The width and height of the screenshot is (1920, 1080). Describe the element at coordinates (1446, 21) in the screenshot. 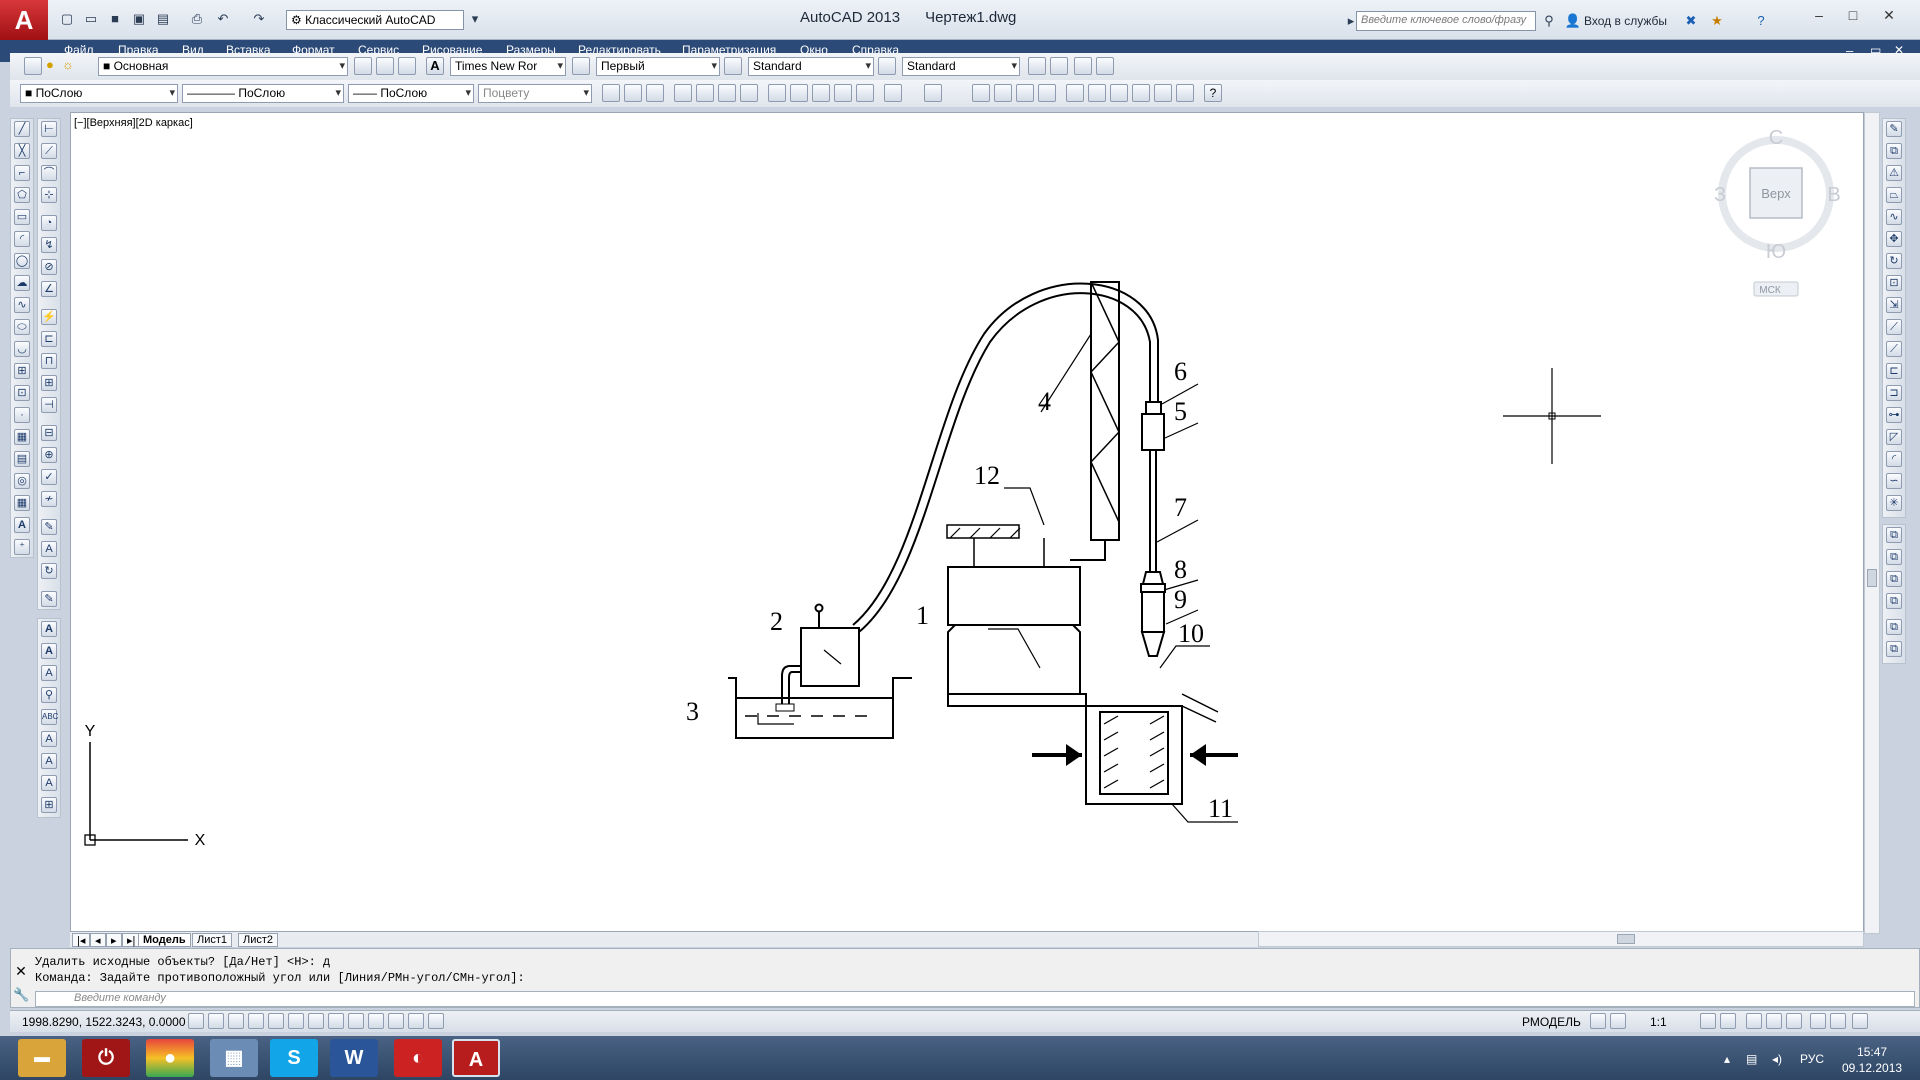

I see `search-input: Введите ключевое слово/фразу` at that location.